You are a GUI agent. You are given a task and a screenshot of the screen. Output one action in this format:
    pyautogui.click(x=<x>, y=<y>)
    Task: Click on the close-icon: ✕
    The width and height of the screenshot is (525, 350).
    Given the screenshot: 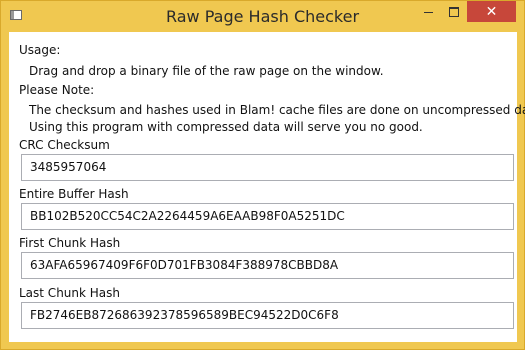 What is the action you would take?
    pyautogui.click(x=491, y=11)
    